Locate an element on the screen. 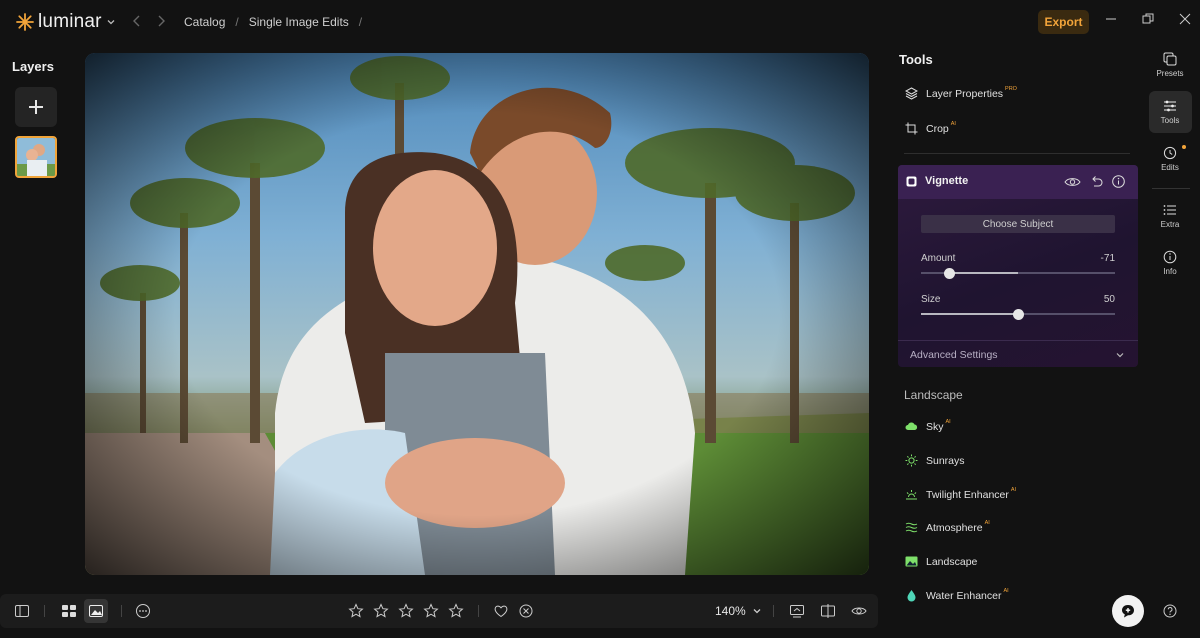  fit-screen-icon is located at coordinates (797, 611).